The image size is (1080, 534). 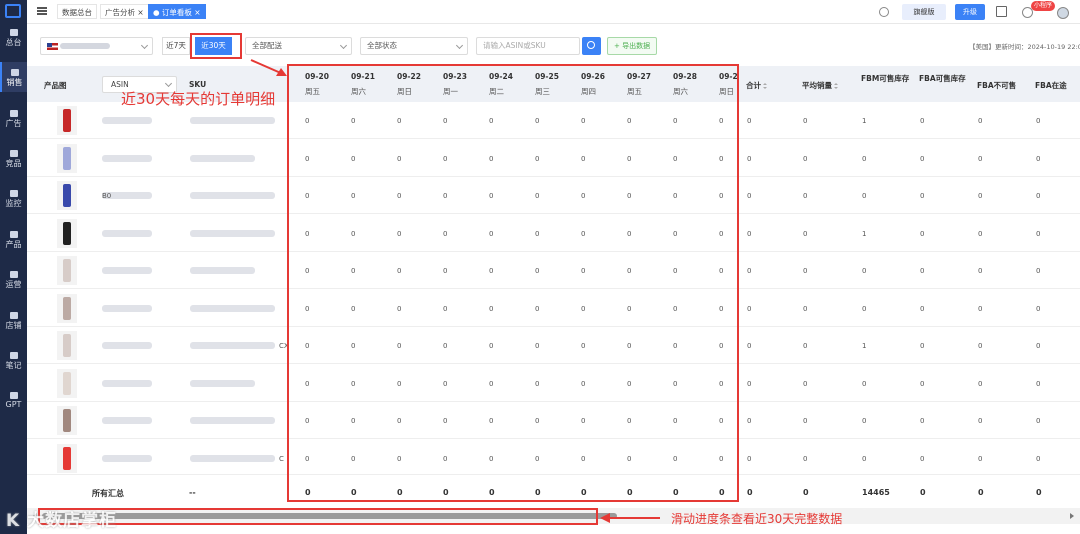 I want to click on menu-icon, so click(x=42, y=11).